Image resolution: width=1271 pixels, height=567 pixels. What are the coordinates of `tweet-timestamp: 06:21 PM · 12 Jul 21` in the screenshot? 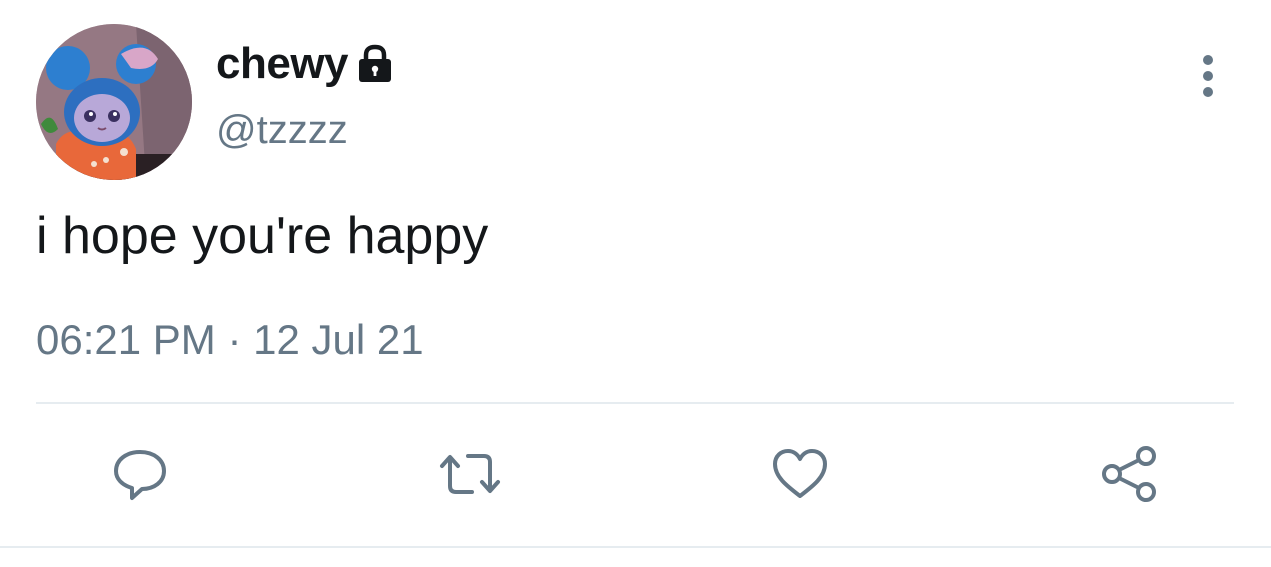 It's located at (230, 340).